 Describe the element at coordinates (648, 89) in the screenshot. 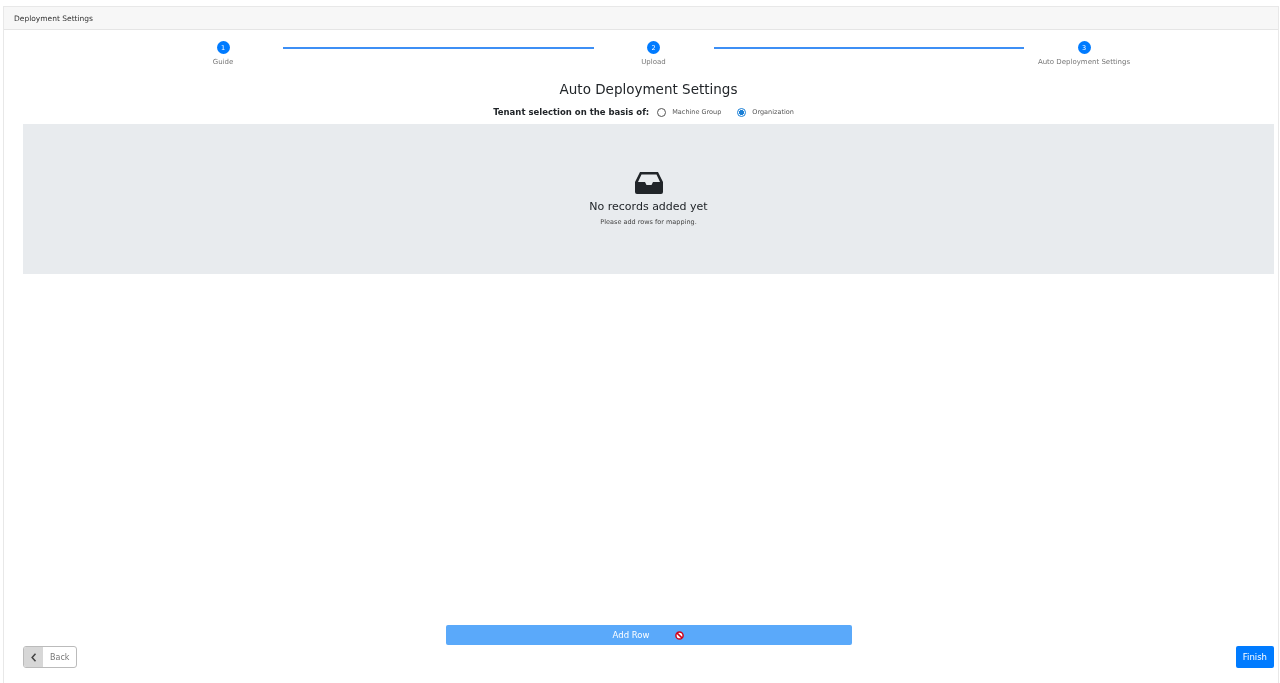

I see `section-heading: Auto Deployment Settings` at that location.